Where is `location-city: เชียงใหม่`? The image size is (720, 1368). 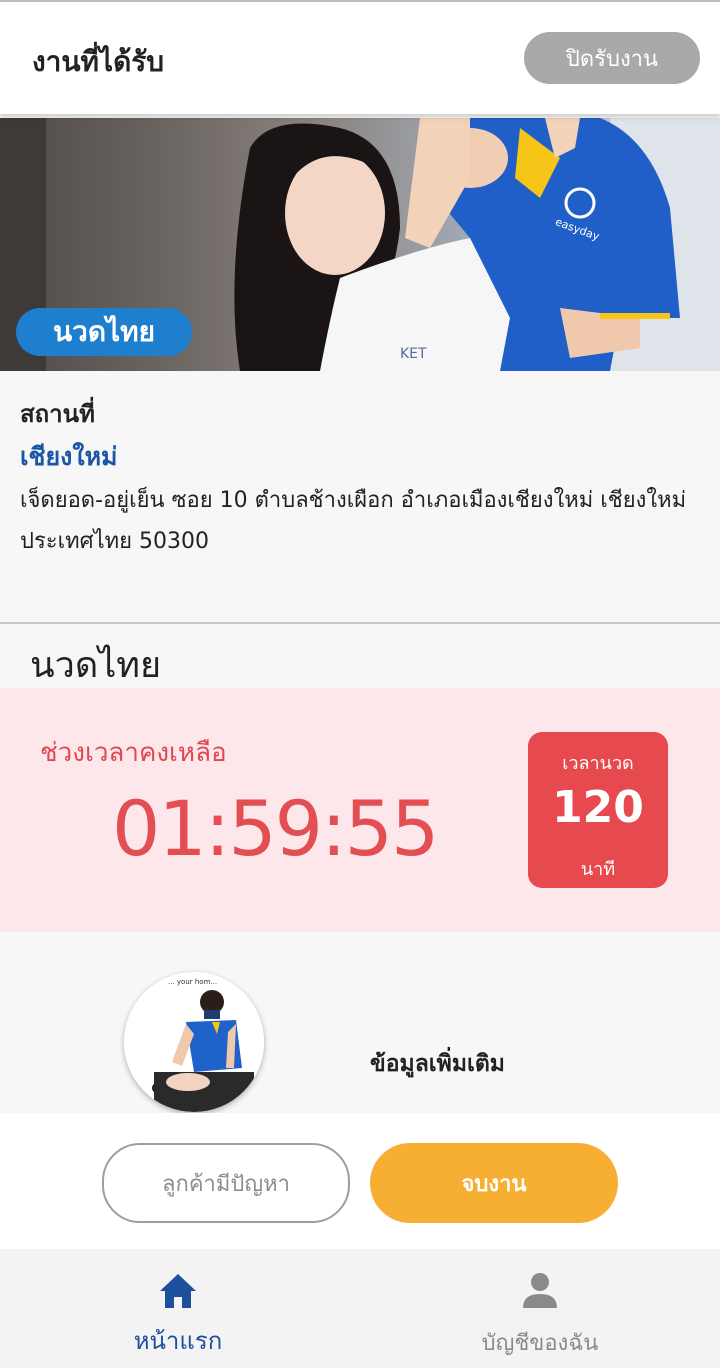 location-city: เชียงใหม่ is located at coordinates (69, 456).